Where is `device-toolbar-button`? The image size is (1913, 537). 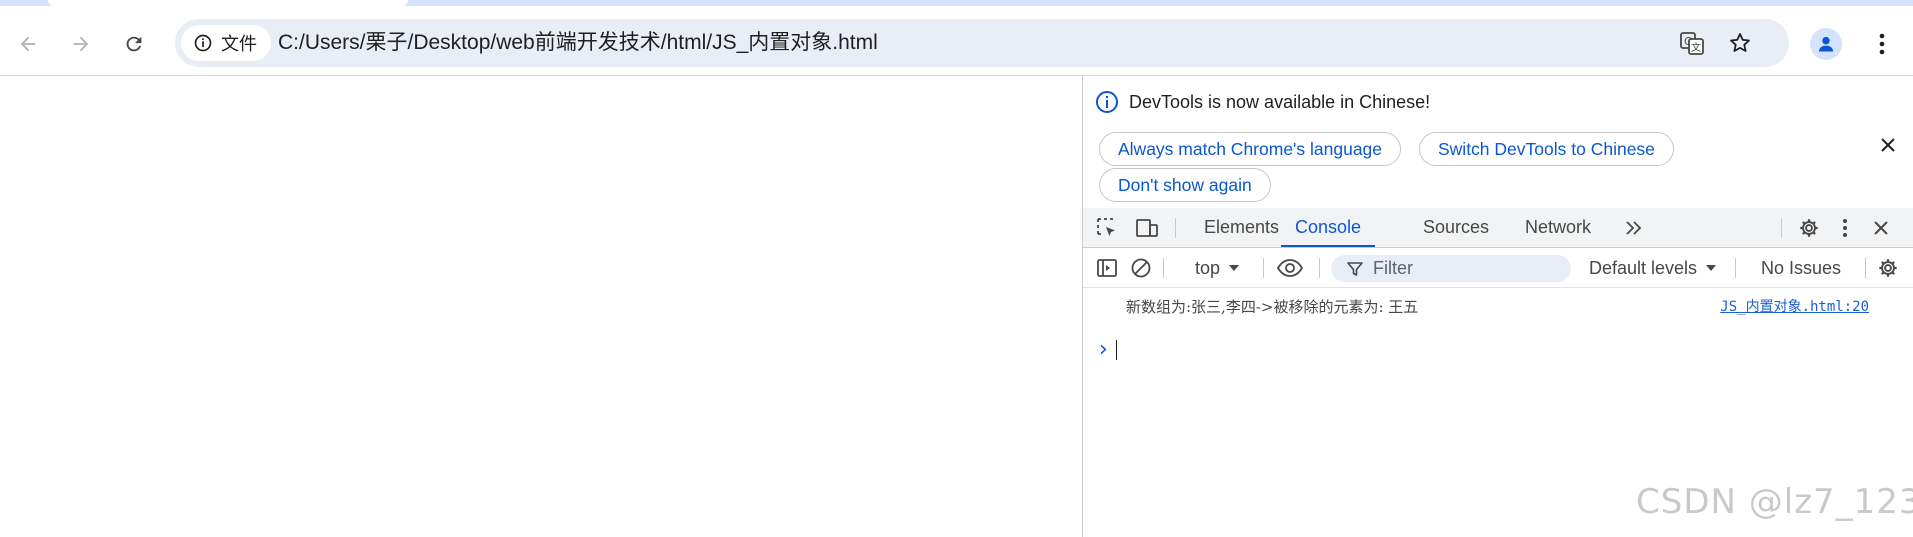
device-toolbar-button is located at coordinates (1147, 228).